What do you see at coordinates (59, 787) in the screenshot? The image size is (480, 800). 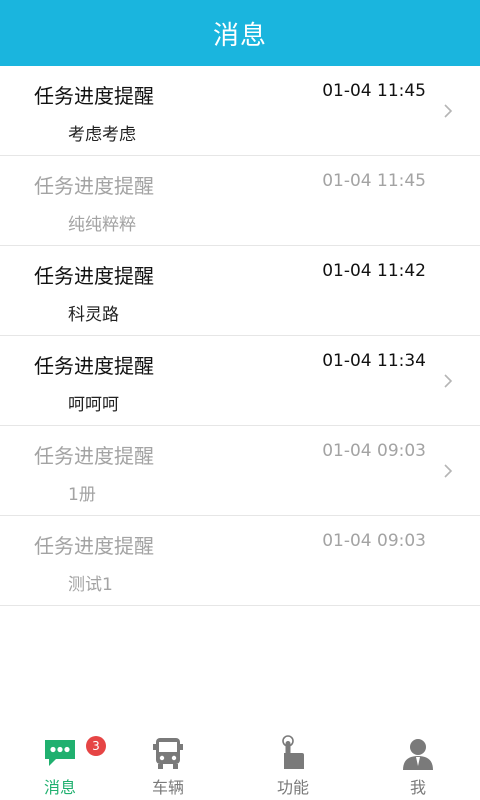 I see `tab-label: 消息` at bounding box center [59, 787].